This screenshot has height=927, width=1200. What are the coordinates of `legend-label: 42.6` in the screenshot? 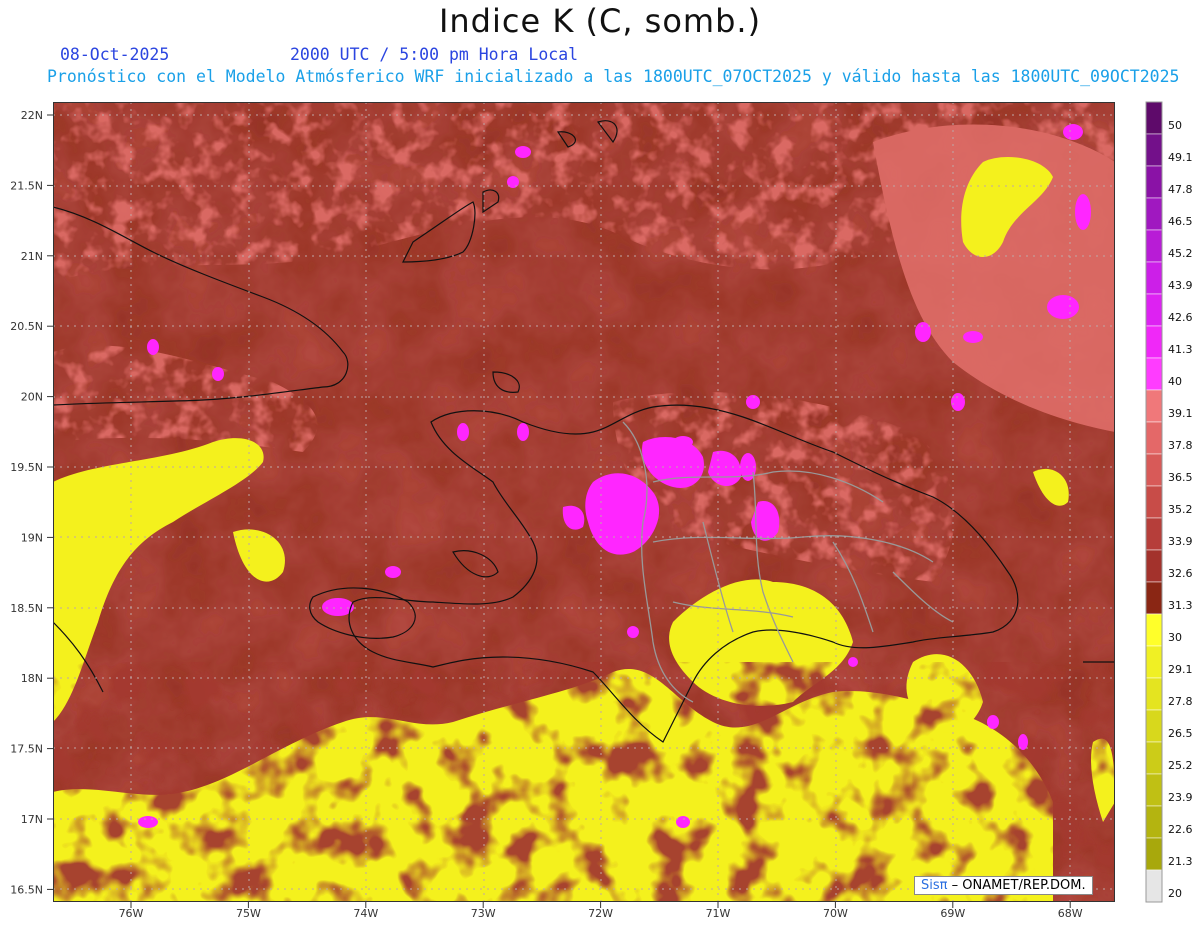 It's located at (1180, 317).